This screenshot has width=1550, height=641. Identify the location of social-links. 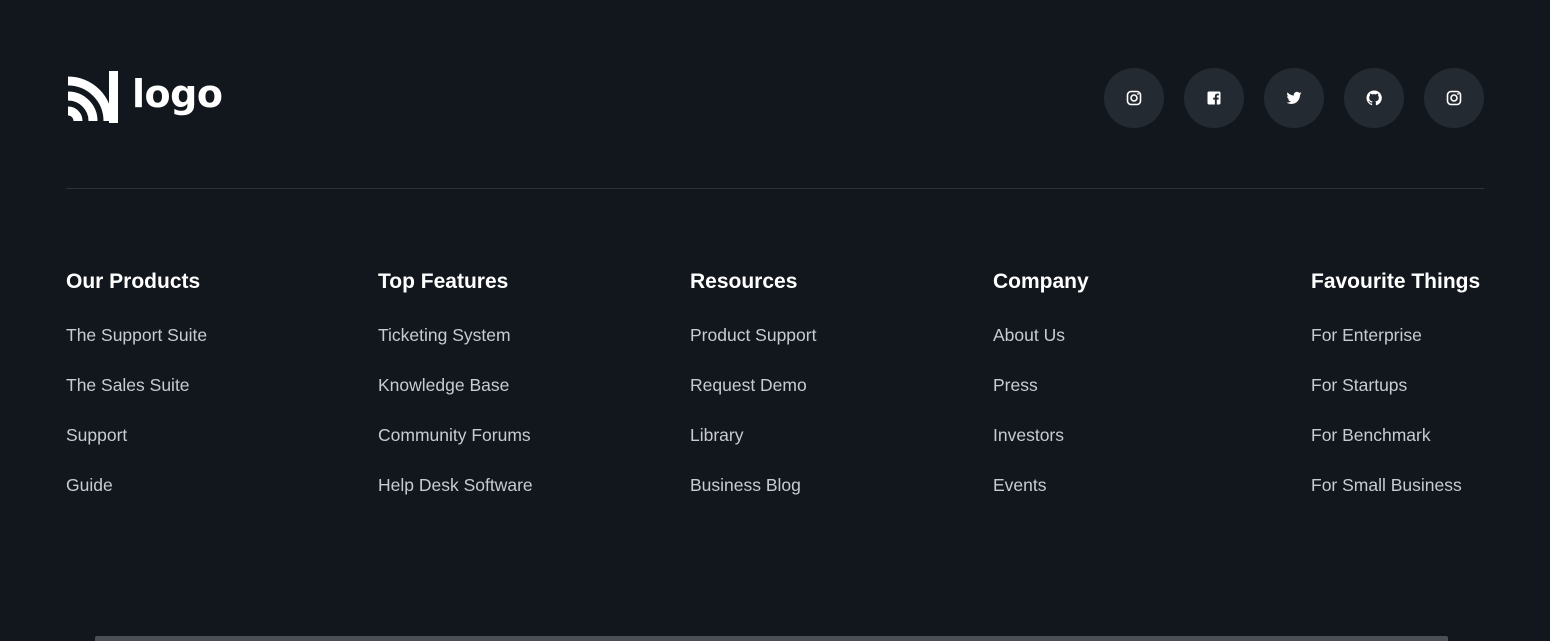
(1294, 98).